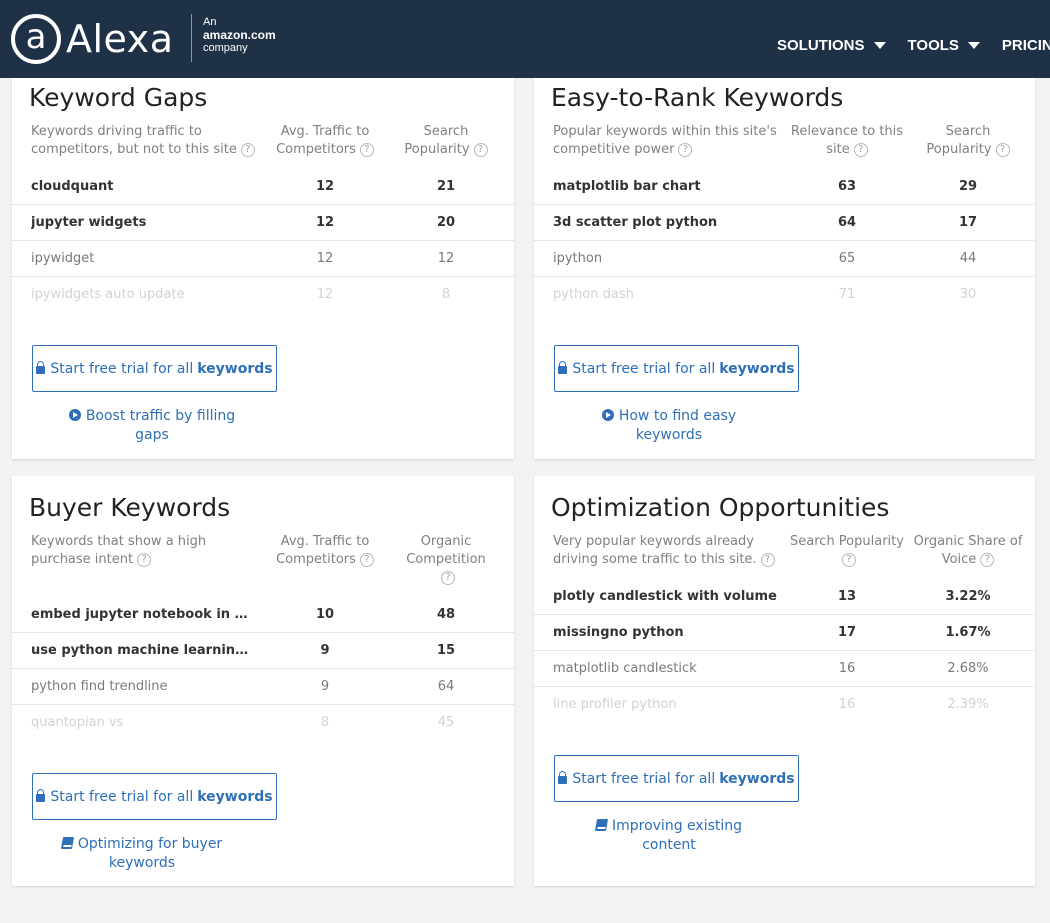 The width and height of the screenshot is (1050, 923). Describe the element at coordinates (446, 559) in the screenshot. I see `column-header-metric-2: Organic Competition?` at that location.